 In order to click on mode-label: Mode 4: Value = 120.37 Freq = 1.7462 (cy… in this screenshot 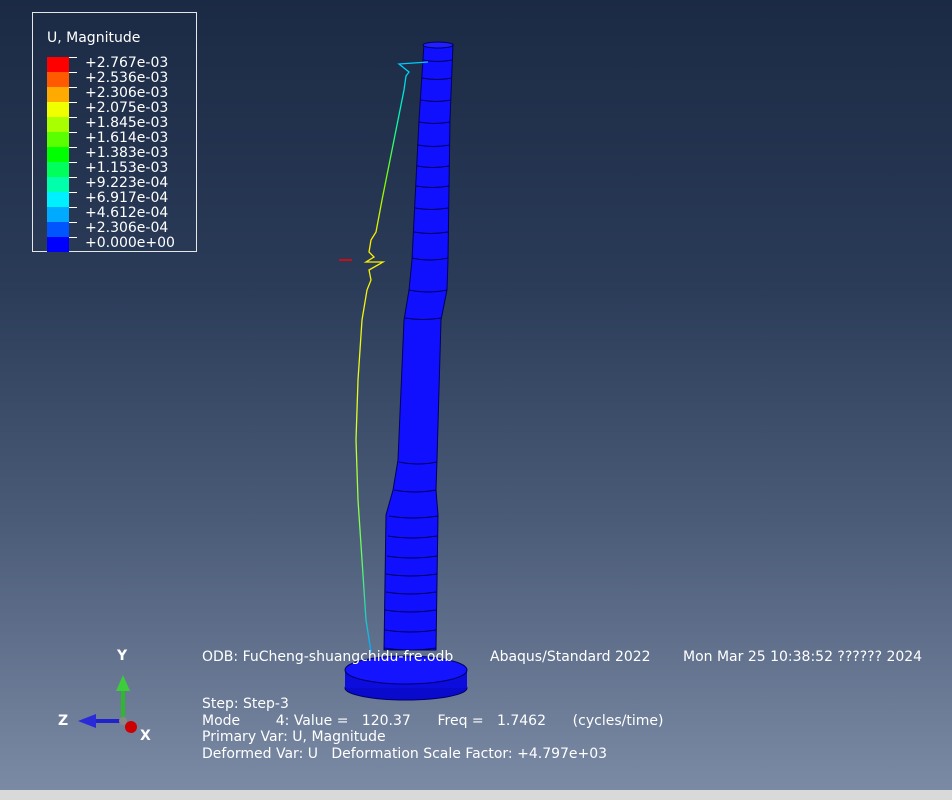, I will do `click(433, 721)`.